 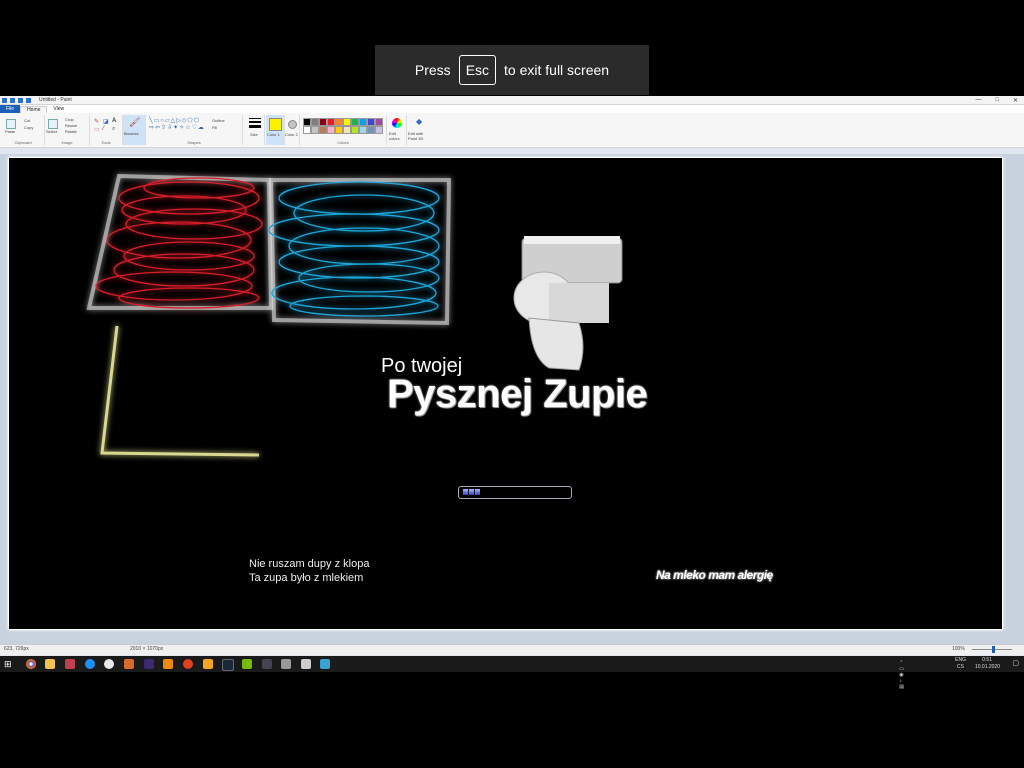 What do you see at coordinates (10, 109) in the screenshot?
I see `tab-file: File` at bounding box center [10, 109].